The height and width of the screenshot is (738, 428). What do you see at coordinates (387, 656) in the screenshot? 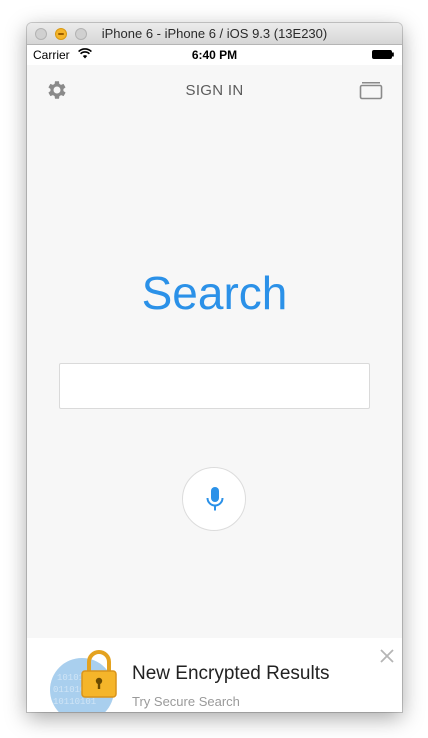
I see `close-icon` at bounding box center [387, 656].